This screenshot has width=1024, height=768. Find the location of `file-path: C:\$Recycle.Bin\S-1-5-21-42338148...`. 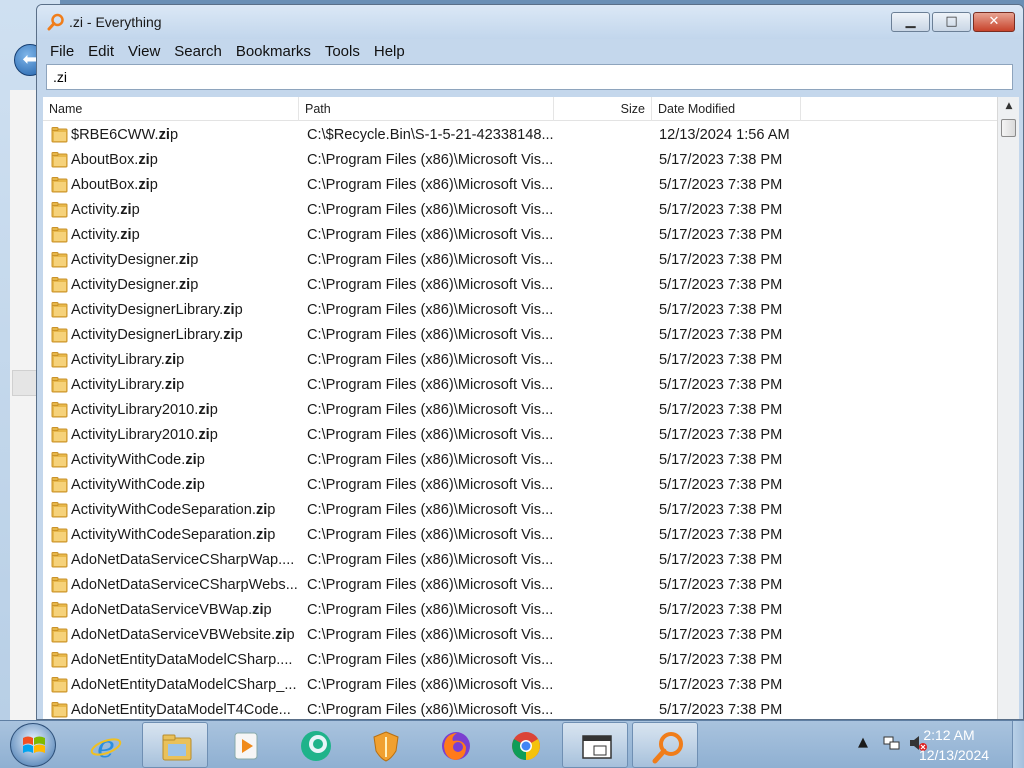

file-path: C:\$Recycle.Bin\S-1-5-21-42338148... is located at coordinates (430, 135).